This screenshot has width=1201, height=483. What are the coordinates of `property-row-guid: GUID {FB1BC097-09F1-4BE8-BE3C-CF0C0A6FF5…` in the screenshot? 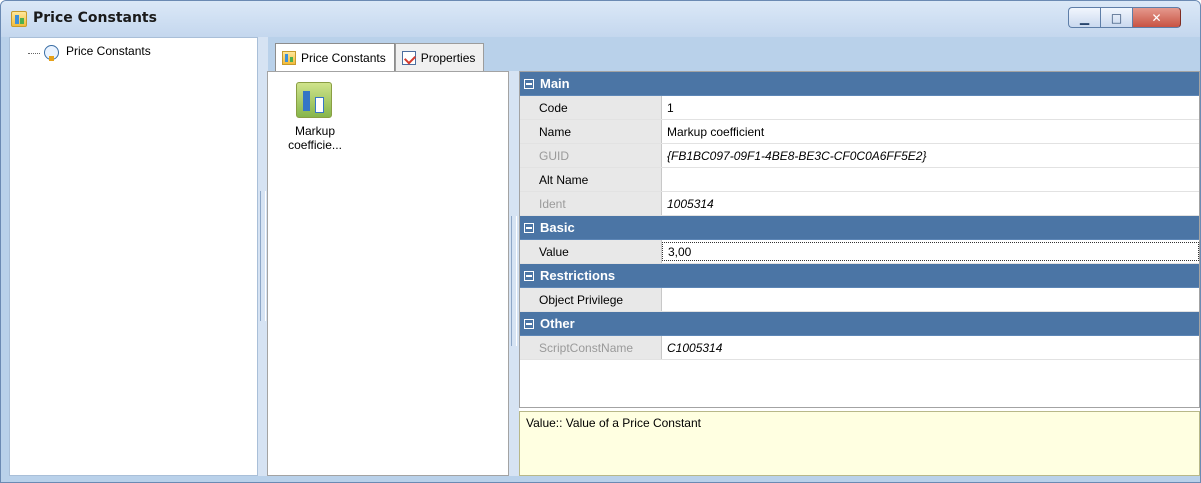 It's located at (859, 156).